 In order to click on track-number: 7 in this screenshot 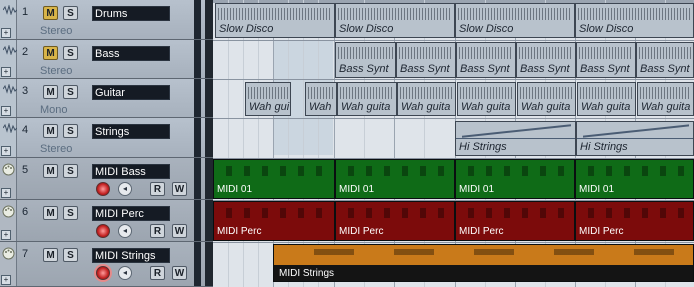, I will do `click(25, 254)`.